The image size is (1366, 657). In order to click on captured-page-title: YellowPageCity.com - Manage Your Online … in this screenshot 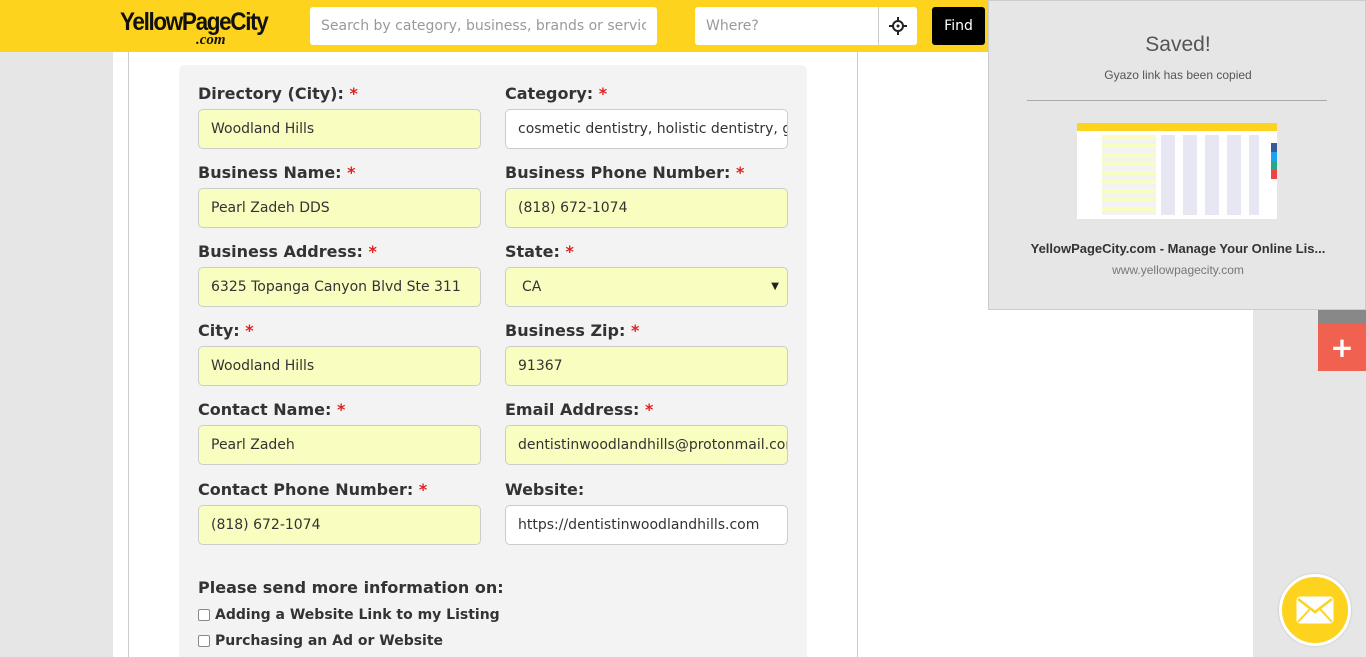, I will do `click(1178, 248)`.